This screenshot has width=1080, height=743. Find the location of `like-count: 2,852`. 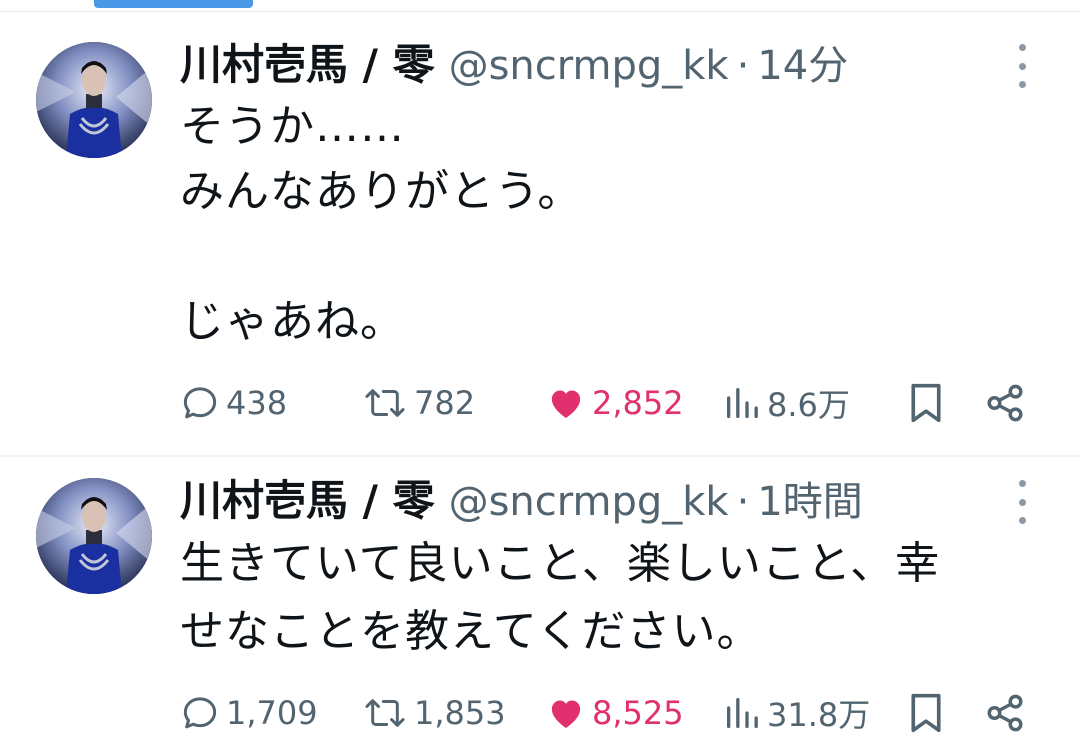

like-count: 2,852 is located at coordinates (638, 403).